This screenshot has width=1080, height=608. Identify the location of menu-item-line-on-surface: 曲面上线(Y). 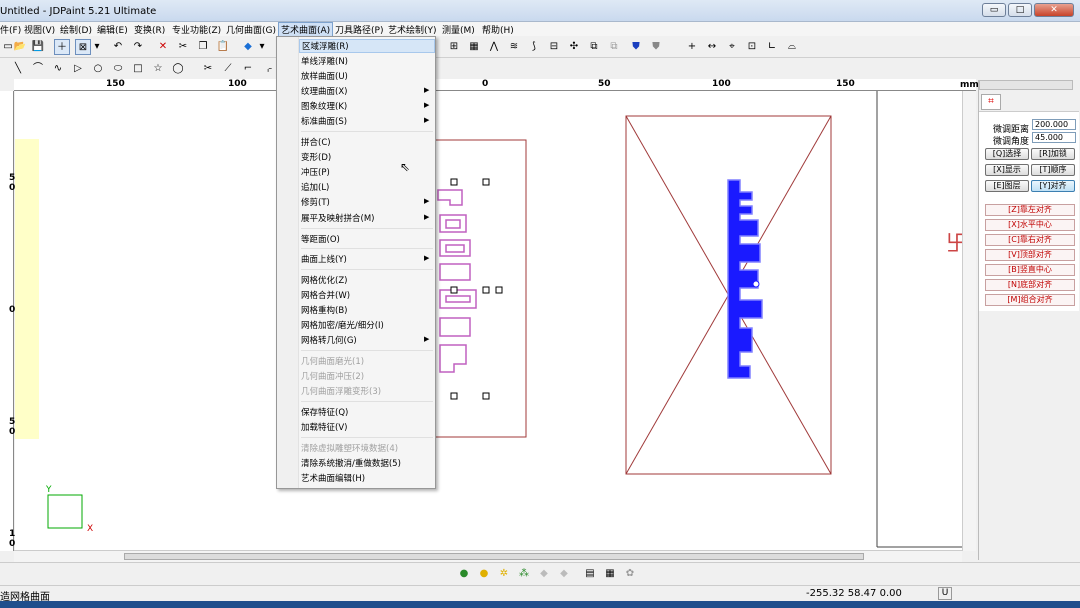
(324, 259).